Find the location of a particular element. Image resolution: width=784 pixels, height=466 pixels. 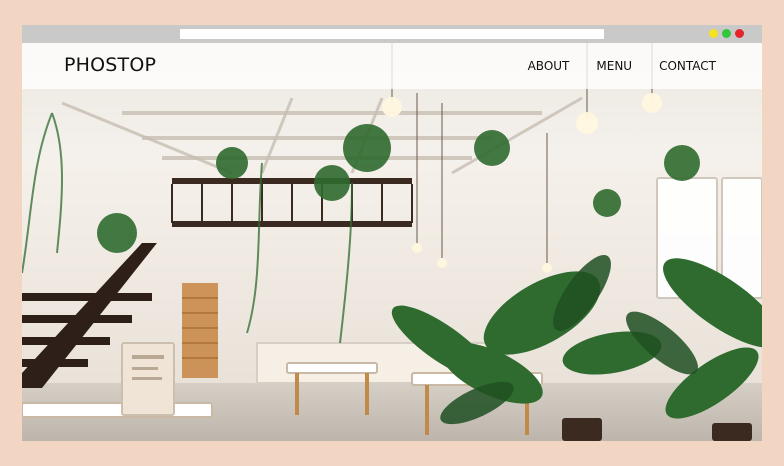

close-dot is located at coordinates (739, 33).